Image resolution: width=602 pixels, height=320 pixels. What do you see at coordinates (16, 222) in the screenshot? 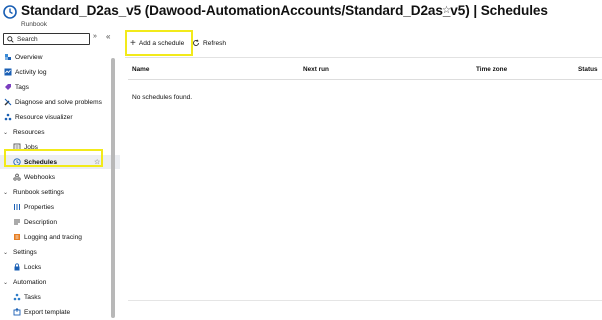
I see `description-icon` at bounding box center [16, 222].